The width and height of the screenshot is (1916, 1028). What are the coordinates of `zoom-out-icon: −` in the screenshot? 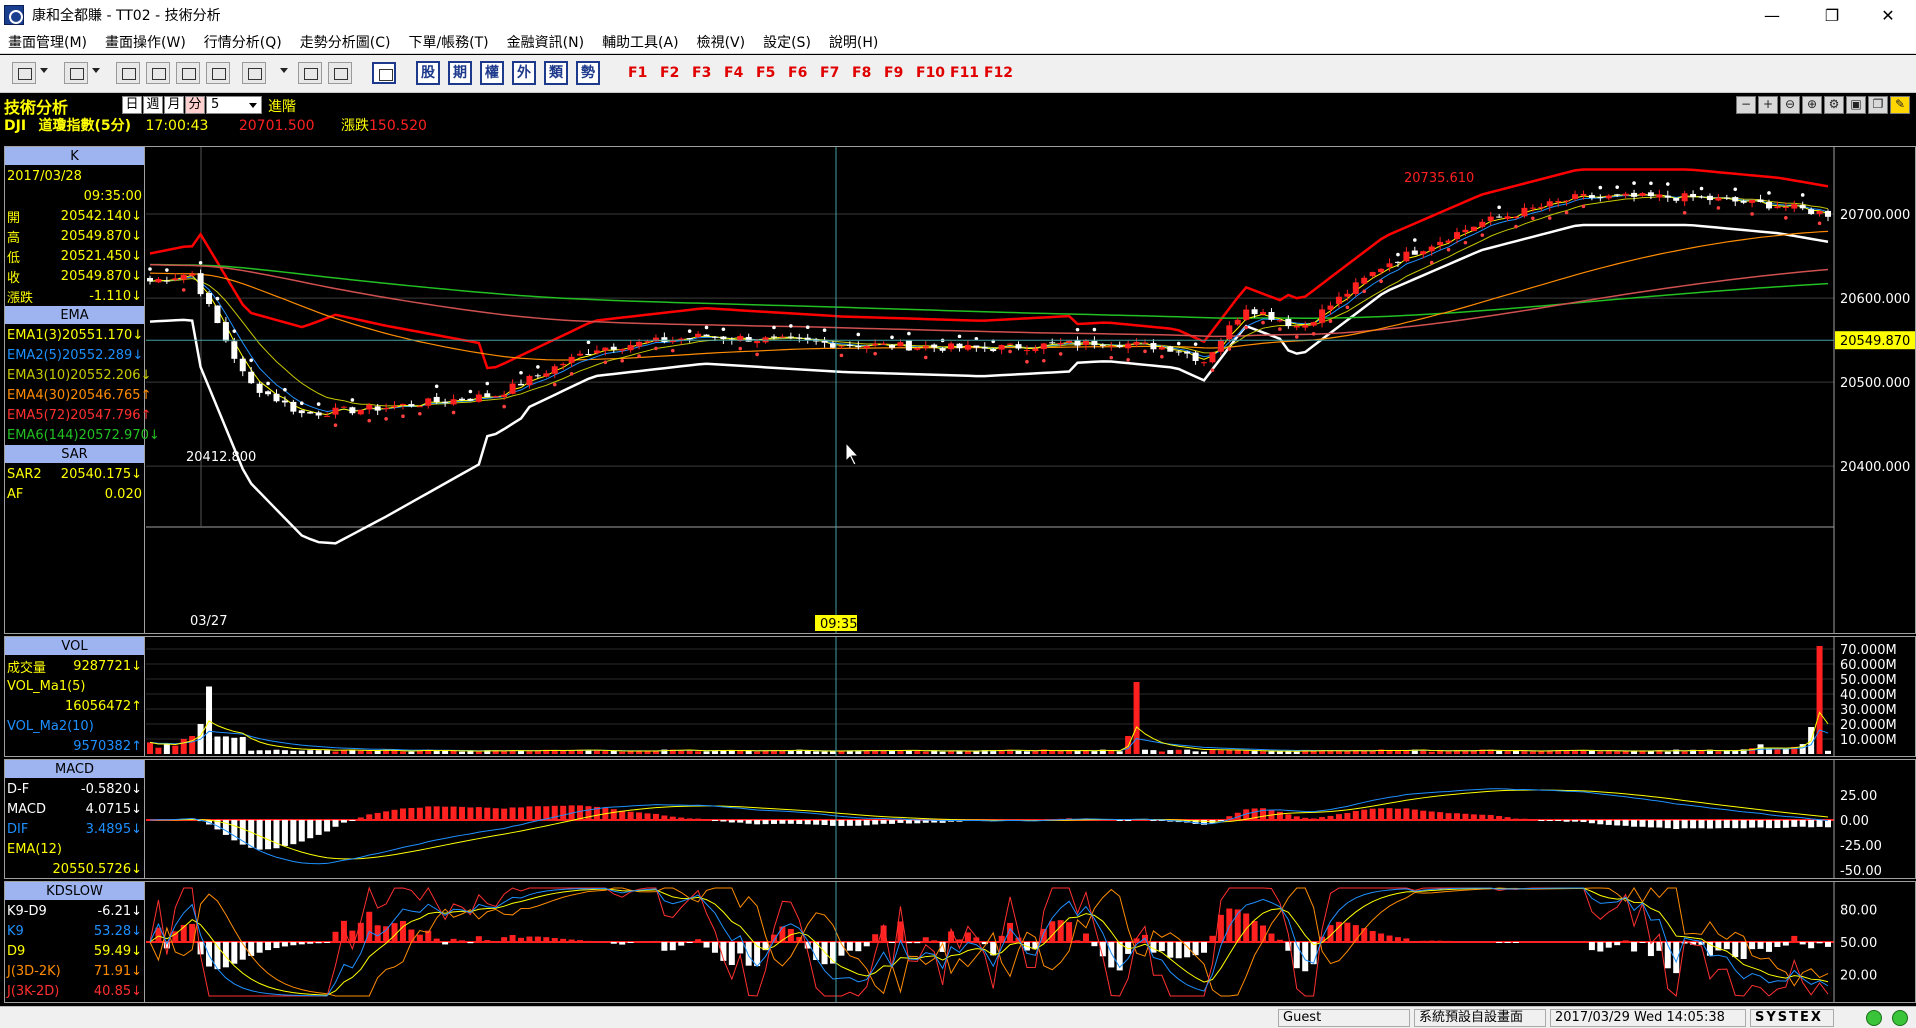 It's located at (1746, 105).